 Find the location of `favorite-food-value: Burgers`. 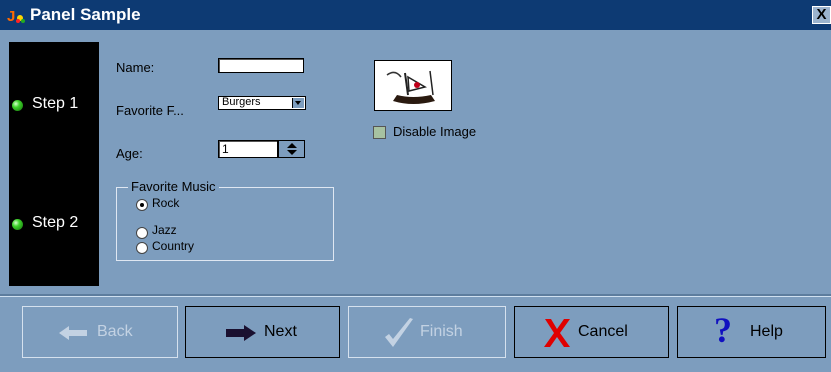

favorite-food-value: Burgers is located at coordinates (241, 102).